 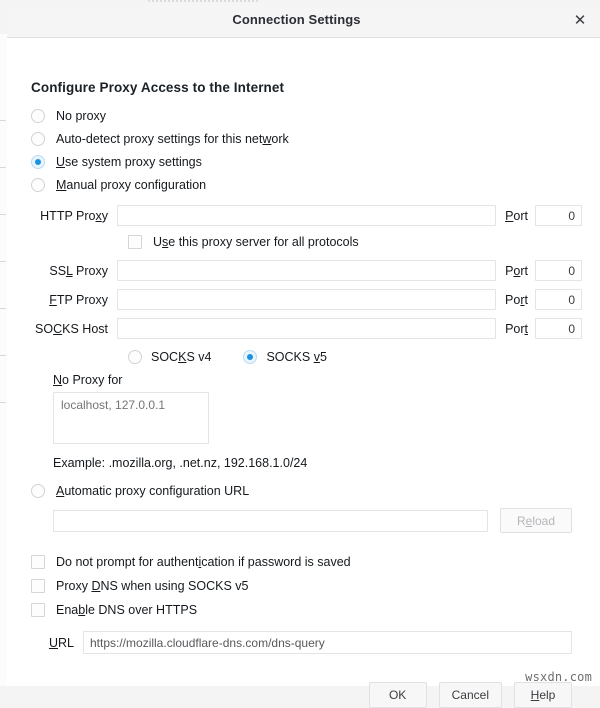 I want to click on checkbox-label-proxy-dns-socks5: Proxy DNS when using SOCKS v5, so click(x=152, y=586).